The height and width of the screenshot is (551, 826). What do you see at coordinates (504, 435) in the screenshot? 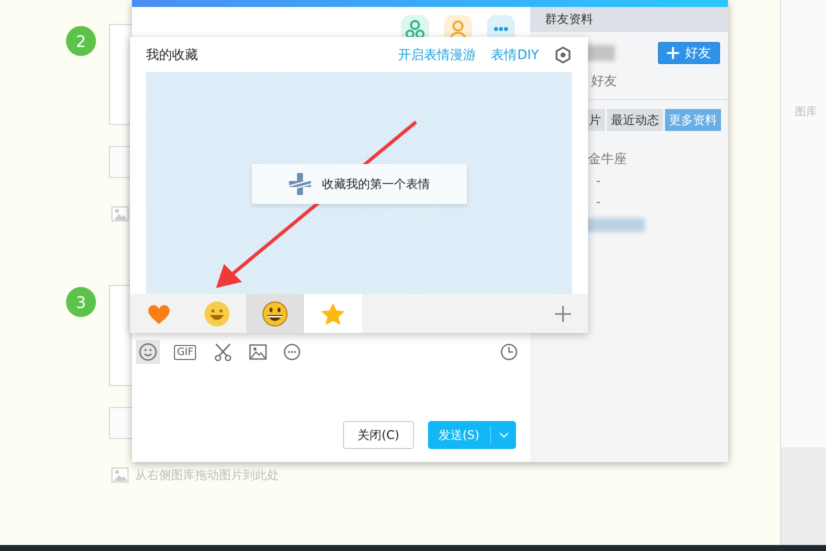
I see `caret-icon` at bounding box center [504, 435].